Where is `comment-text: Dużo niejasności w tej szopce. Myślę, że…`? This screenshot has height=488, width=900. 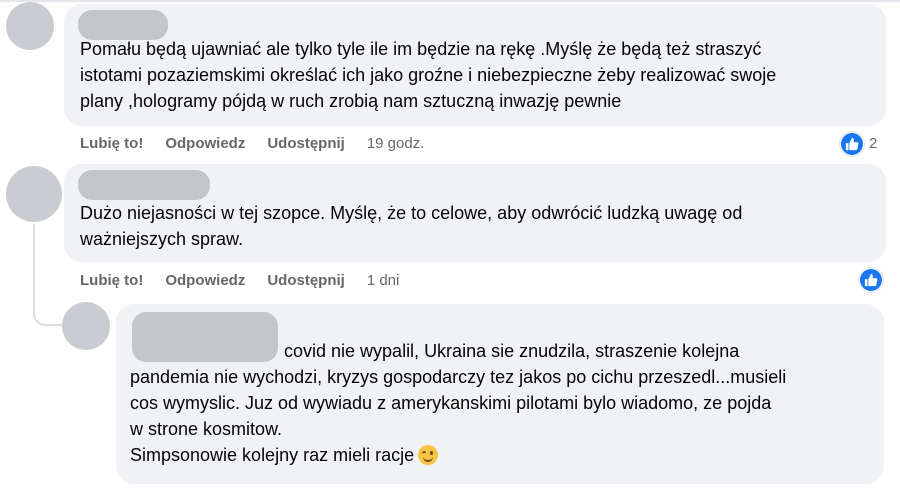 comment-text: Dużo niejasności w tej szopce. Myślę, że… is located at coordinates (411, 226).